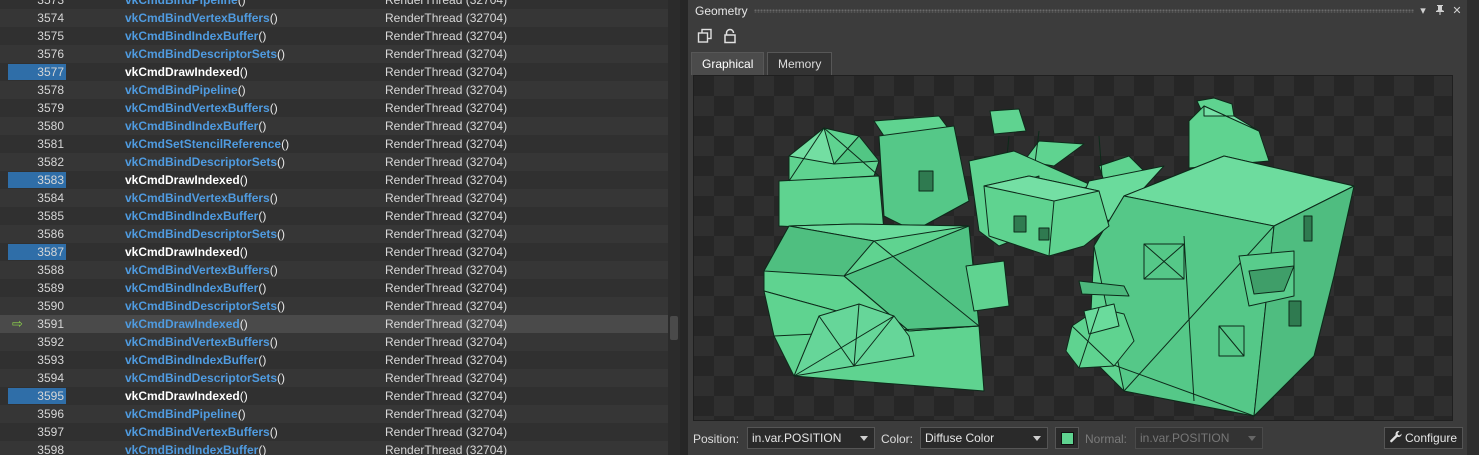 This screenshot has width=1479, height=455. I want to click on configure-label: Configure, so click(1431, 438).